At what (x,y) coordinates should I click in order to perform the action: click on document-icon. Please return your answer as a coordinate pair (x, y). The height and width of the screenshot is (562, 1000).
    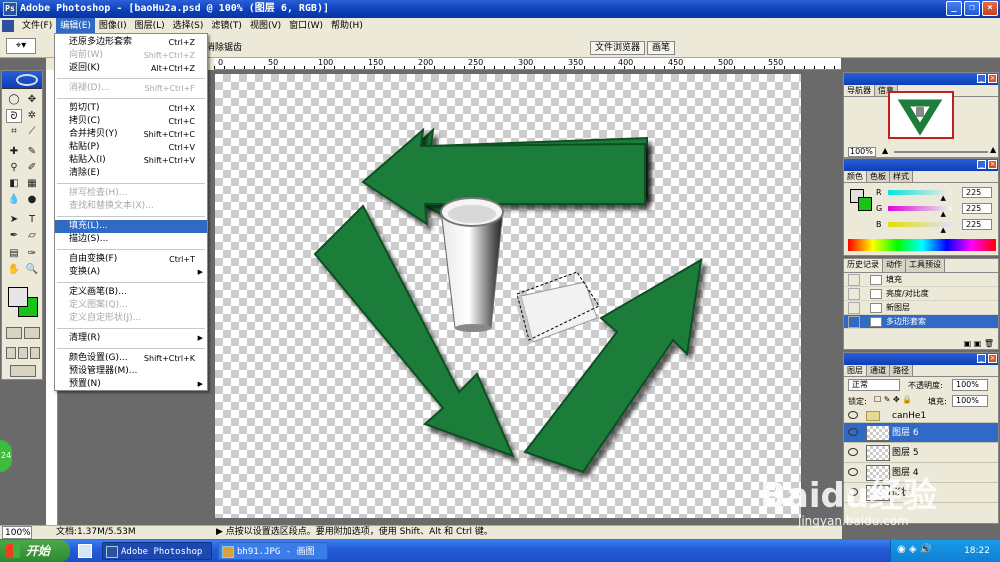
    Looking at the image, I should click on (8, 26).